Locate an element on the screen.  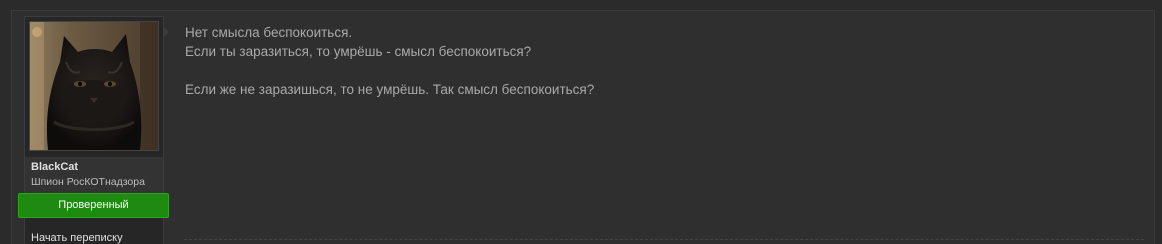
avatar is located at coordinates (94, 86).